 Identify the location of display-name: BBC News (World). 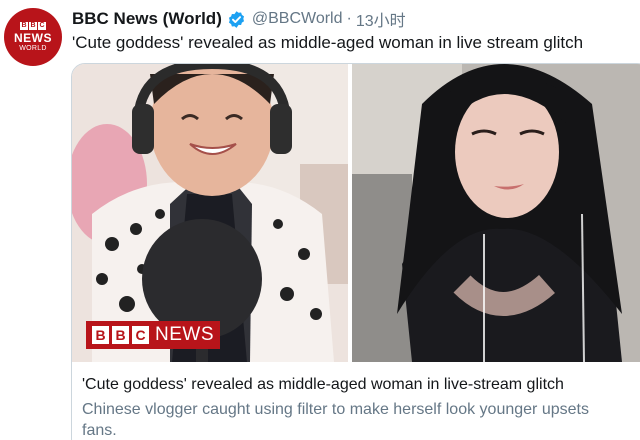
(147, 19).